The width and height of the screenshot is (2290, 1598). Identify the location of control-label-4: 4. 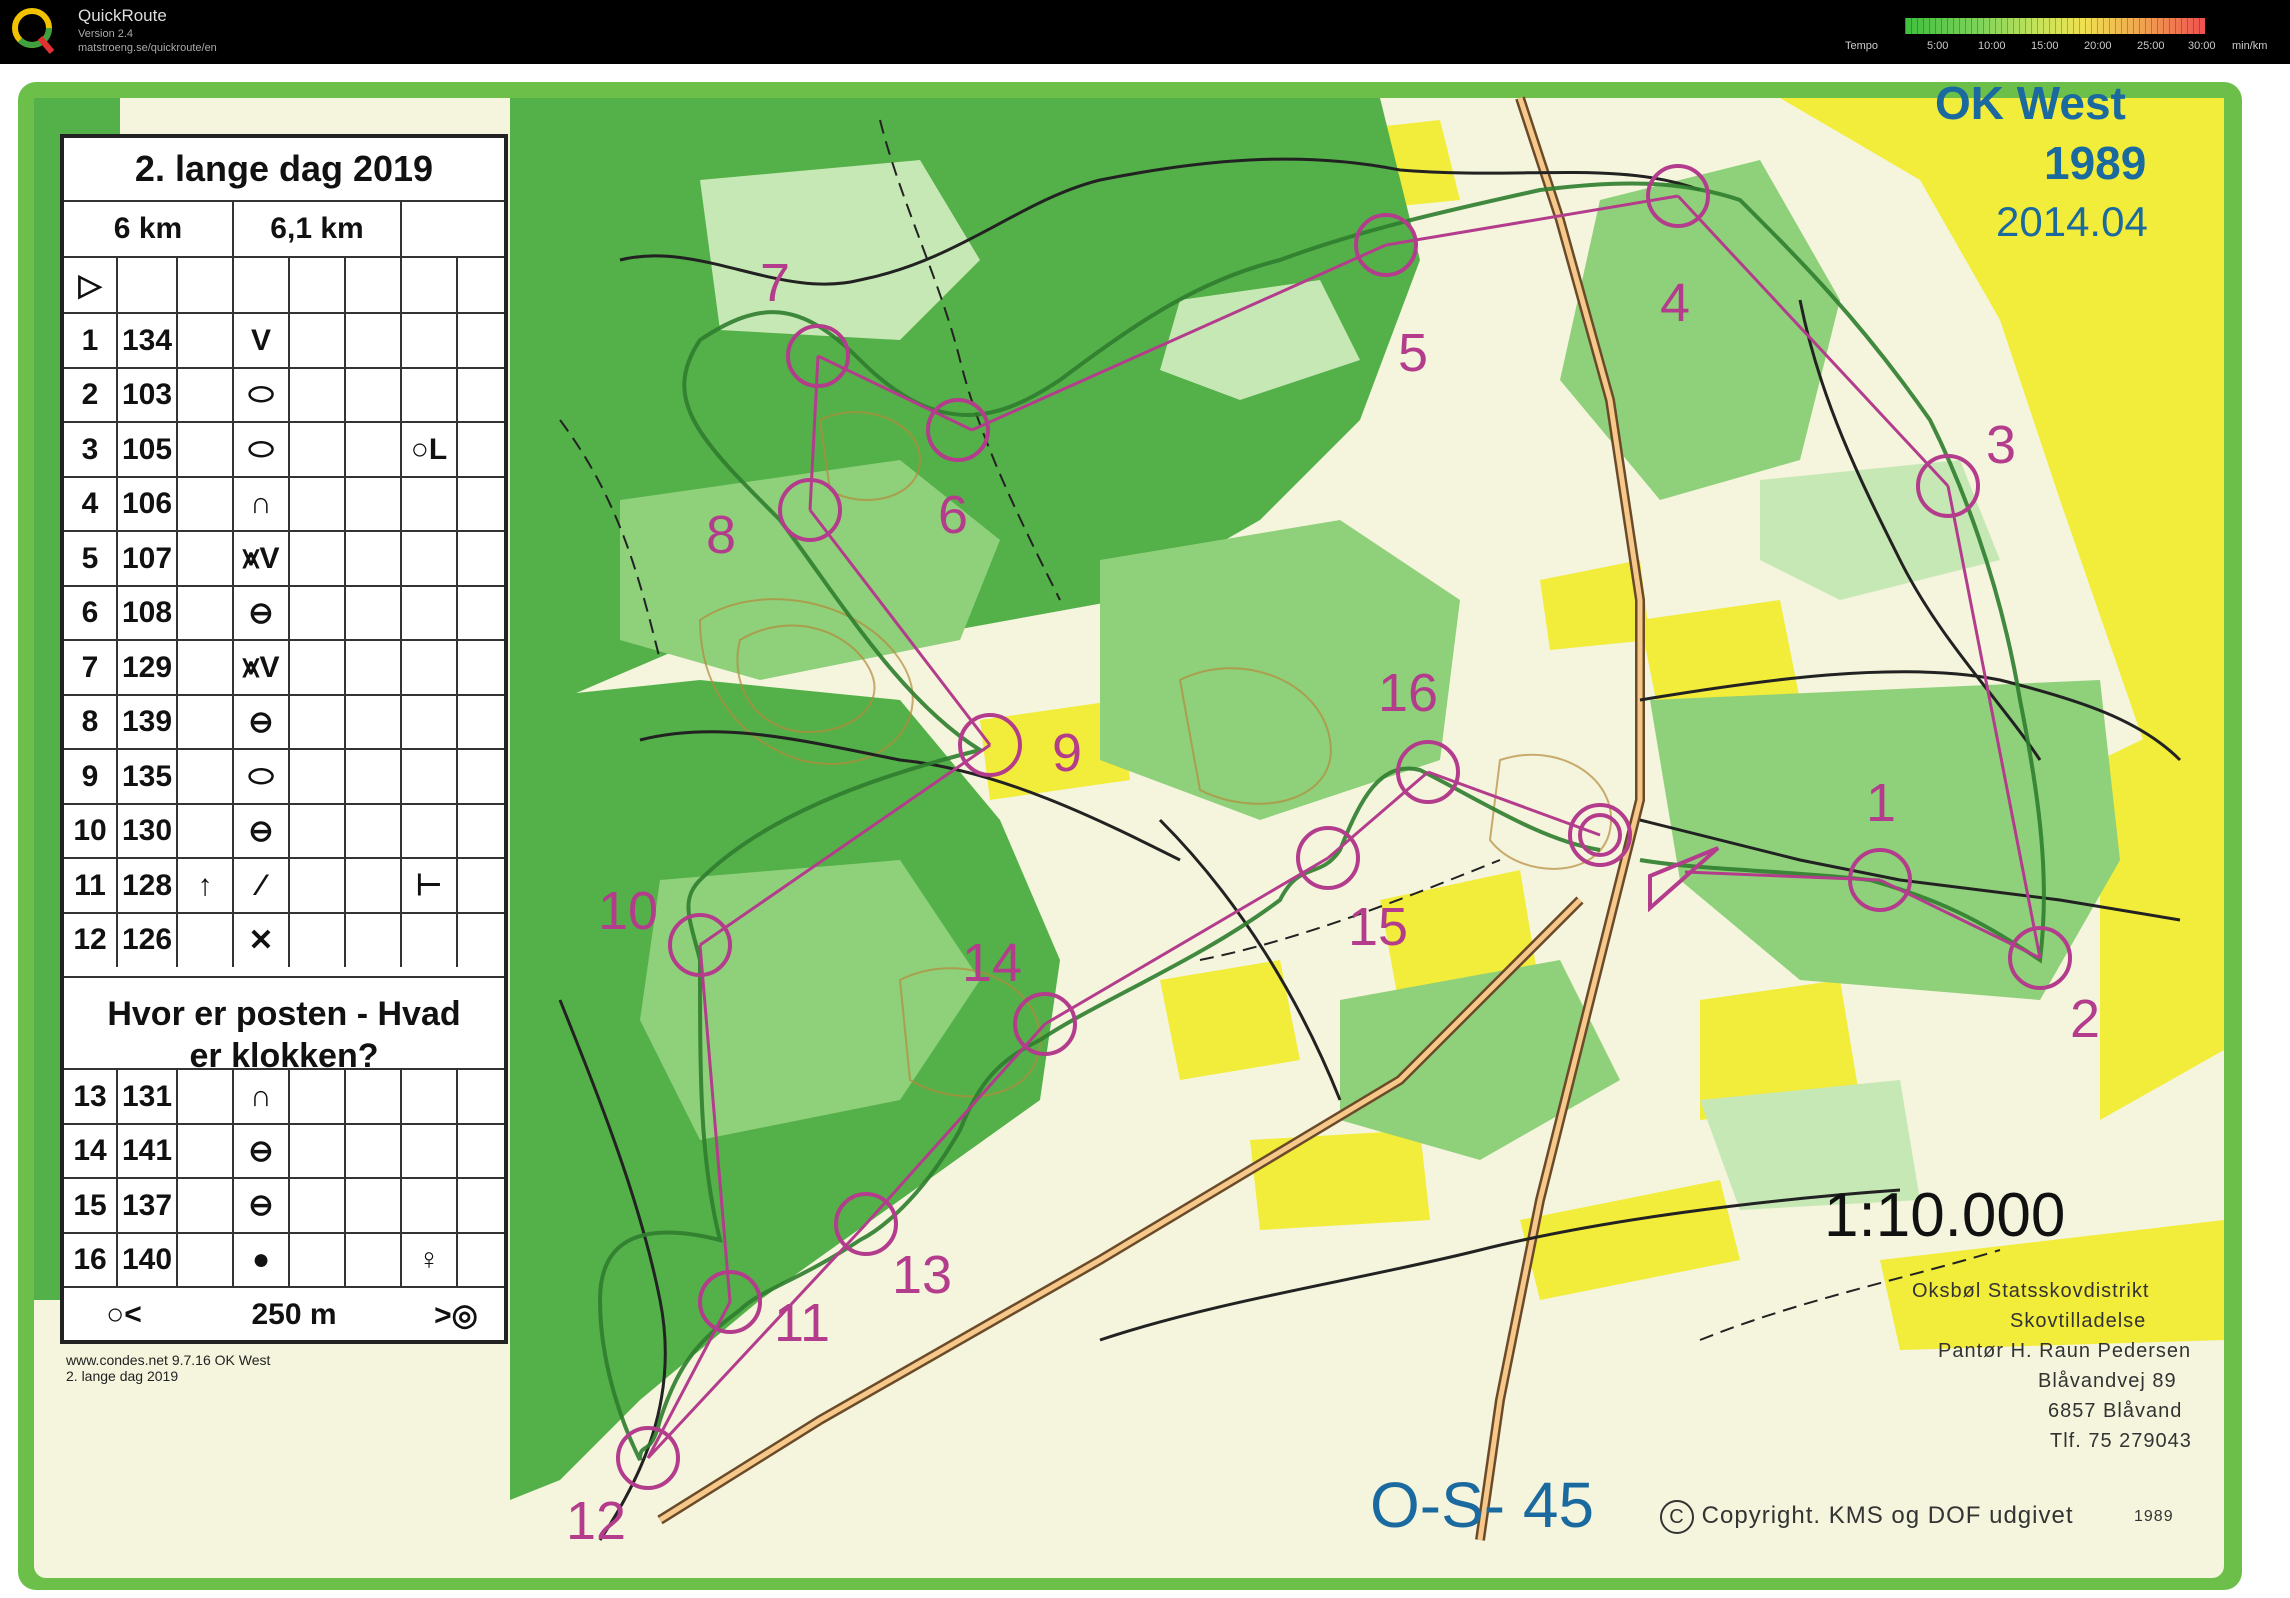
(1675, 303).